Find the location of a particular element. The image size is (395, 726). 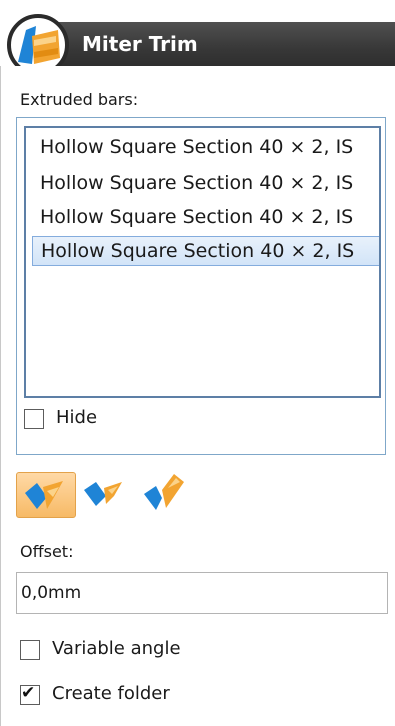

extruded-bars-label: Extruded bars: is located at coordinates (79, 99).